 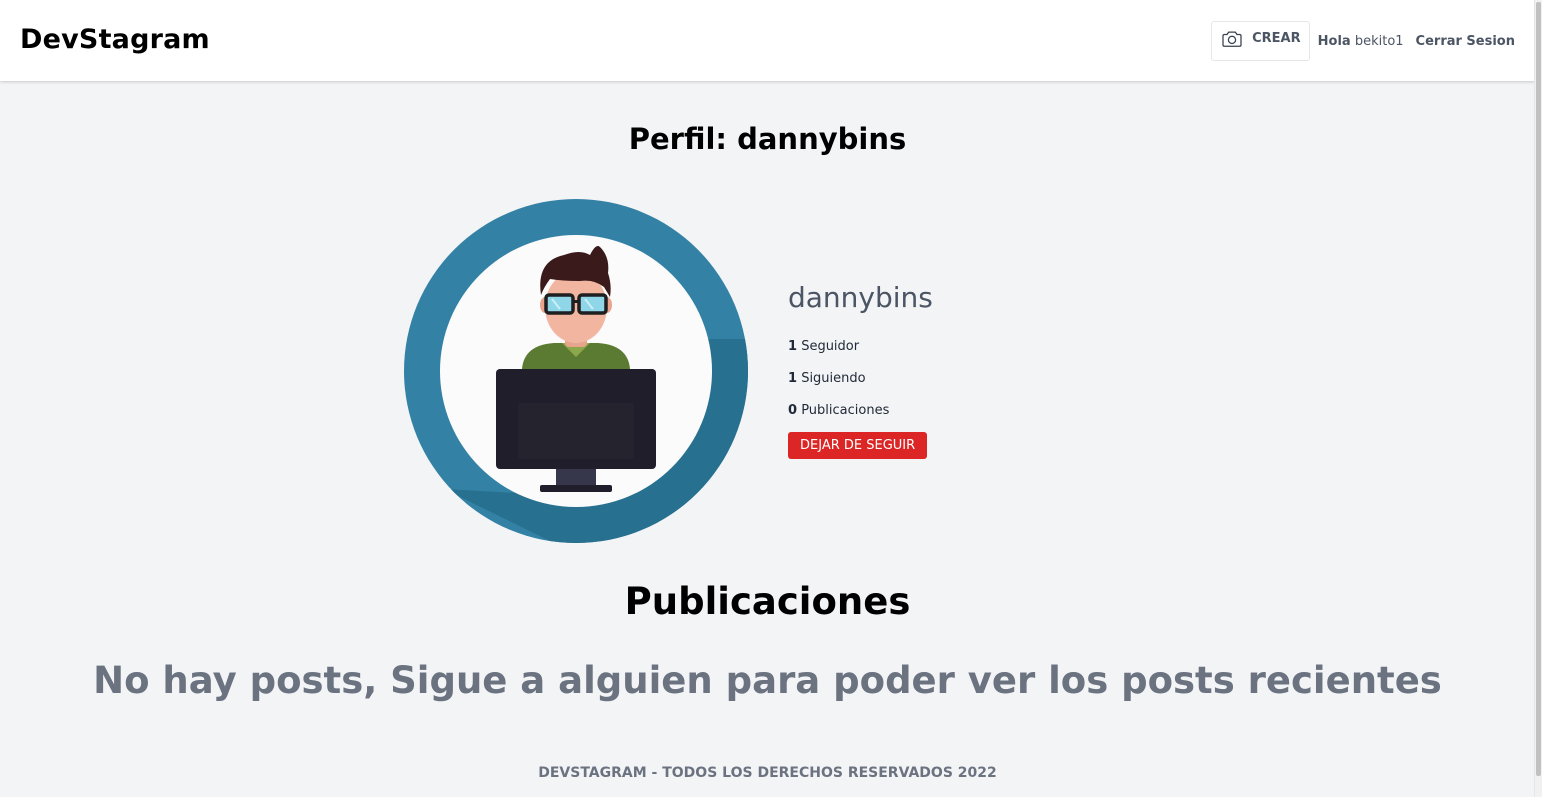 What do you see at coordinates (833, 378) in the screenshot?
I see `following-label: Siguiendo` at bounding box center [833, 378].